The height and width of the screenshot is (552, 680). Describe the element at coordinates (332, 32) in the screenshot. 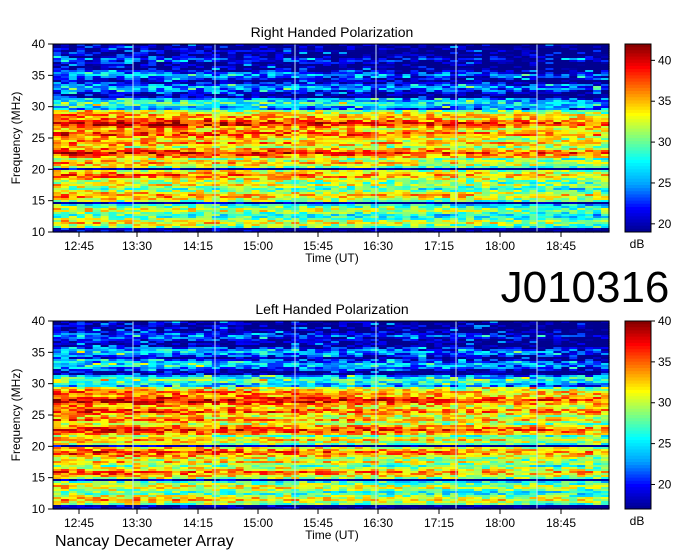

I see `panel-title: Right Handed Polarization` at that location.